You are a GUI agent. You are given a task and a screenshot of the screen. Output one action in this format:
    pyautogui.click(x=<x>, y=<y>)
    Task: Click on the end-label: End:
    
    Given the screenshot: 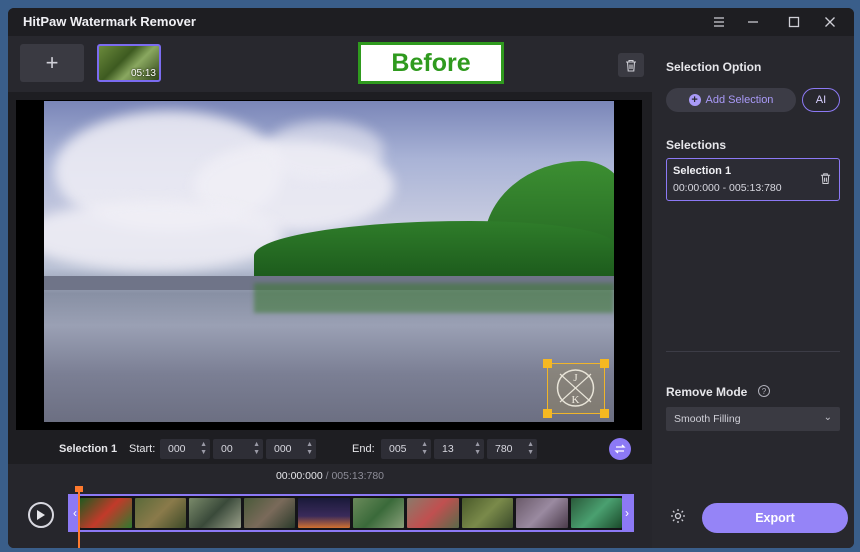 What is the action you would take?
    pyautogui.click(x=363, y=449)
    